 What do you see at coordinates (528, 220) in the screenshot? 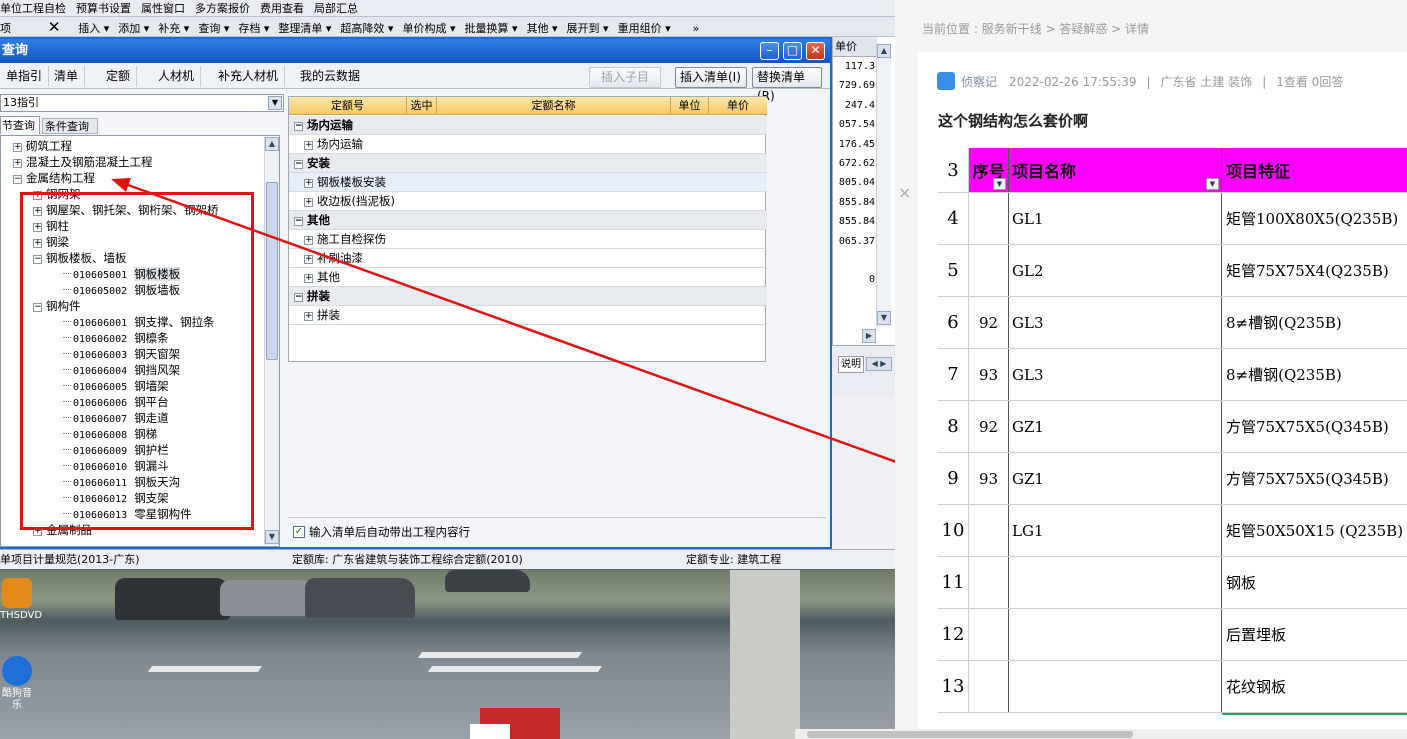
I see `grid-group-row: − 其他` at bounding box center [528, 220].